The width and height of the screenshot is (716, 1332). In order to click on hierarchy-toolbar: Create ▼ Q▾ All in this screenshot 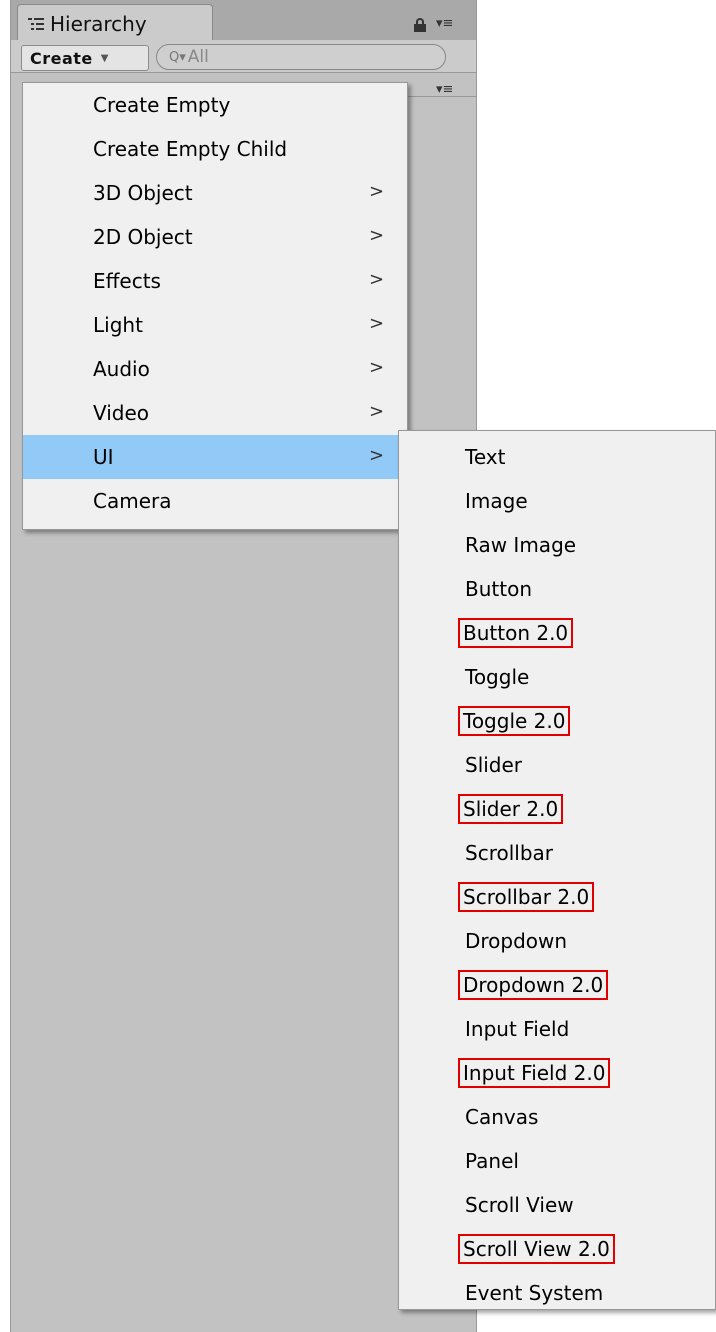, I will do `click(243, 56)`.